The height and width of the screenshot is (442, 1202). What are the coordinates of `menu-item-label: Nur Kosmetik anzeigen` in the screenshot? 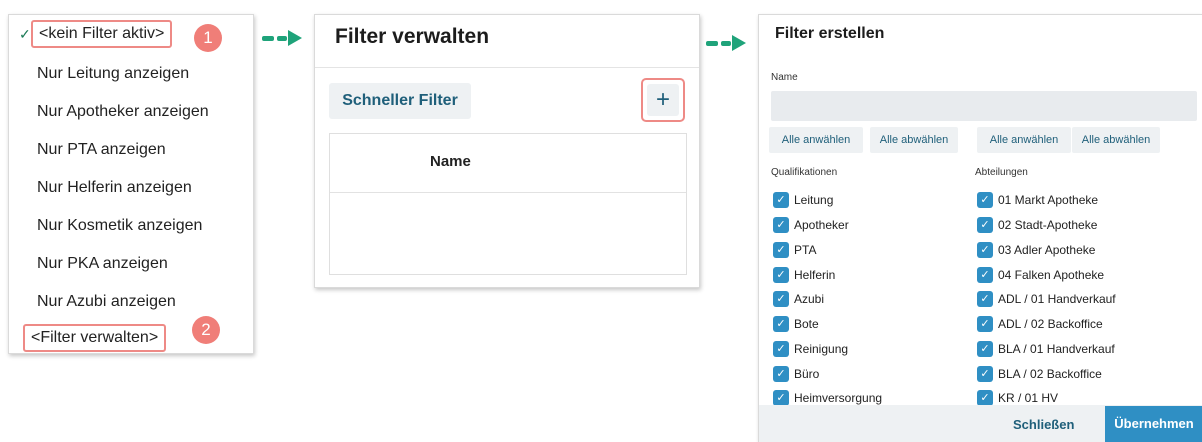 It's located at (120, 225).